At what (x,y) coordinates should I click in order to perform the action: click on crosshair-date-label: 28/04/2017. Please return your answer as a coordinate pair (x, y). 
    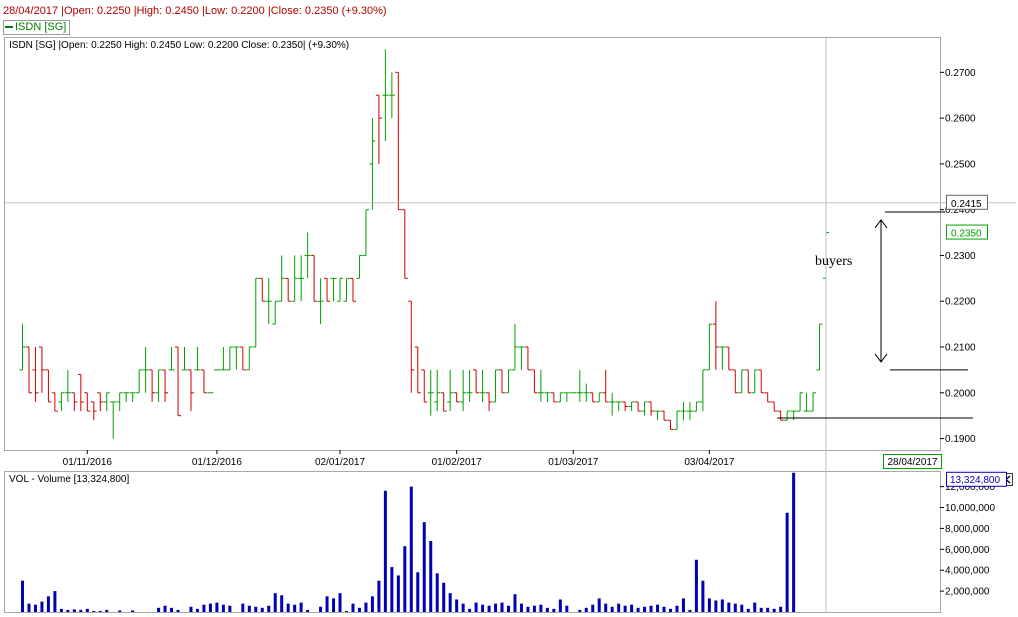
    Looking at the image, I should click on (912, 462).